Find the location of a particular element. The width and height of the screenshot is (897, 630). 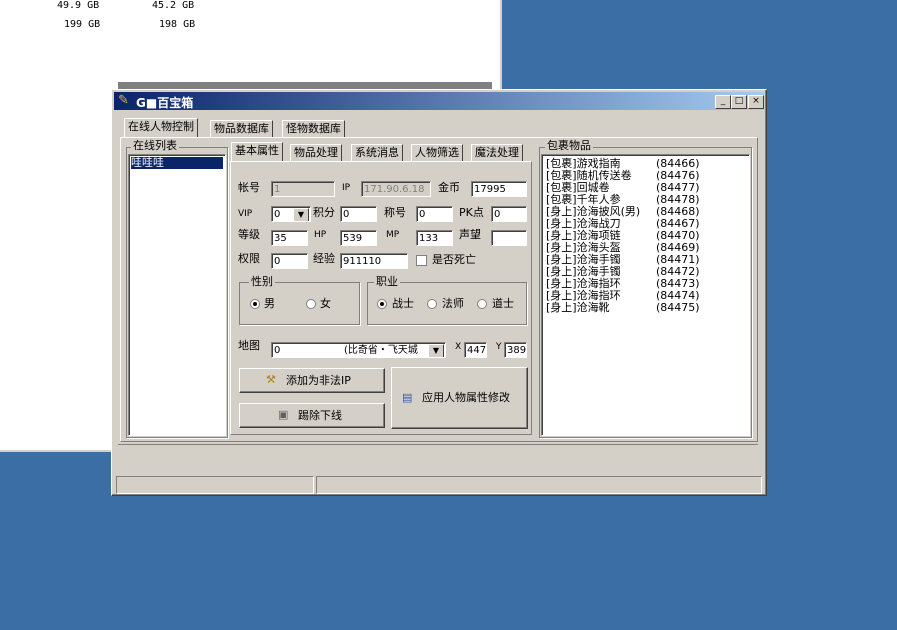

exp-label: 经验 is located at coordinates (324, 258).